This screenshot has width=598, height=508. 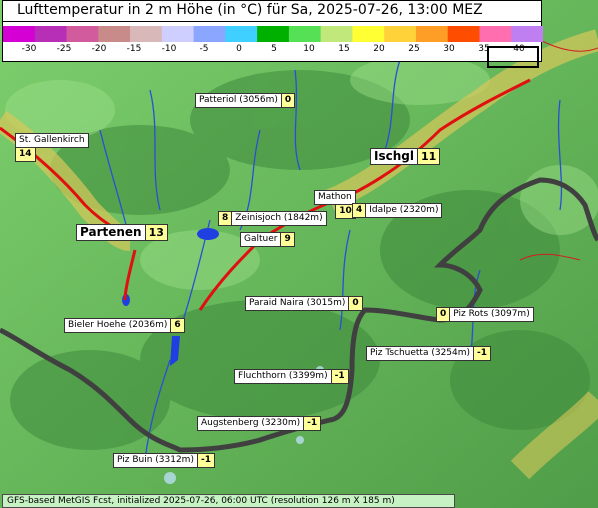 What do you see at coordinates (111, 232) in the screenshot?
I see `station-name: Partenen` at bounding box center [111, 232].